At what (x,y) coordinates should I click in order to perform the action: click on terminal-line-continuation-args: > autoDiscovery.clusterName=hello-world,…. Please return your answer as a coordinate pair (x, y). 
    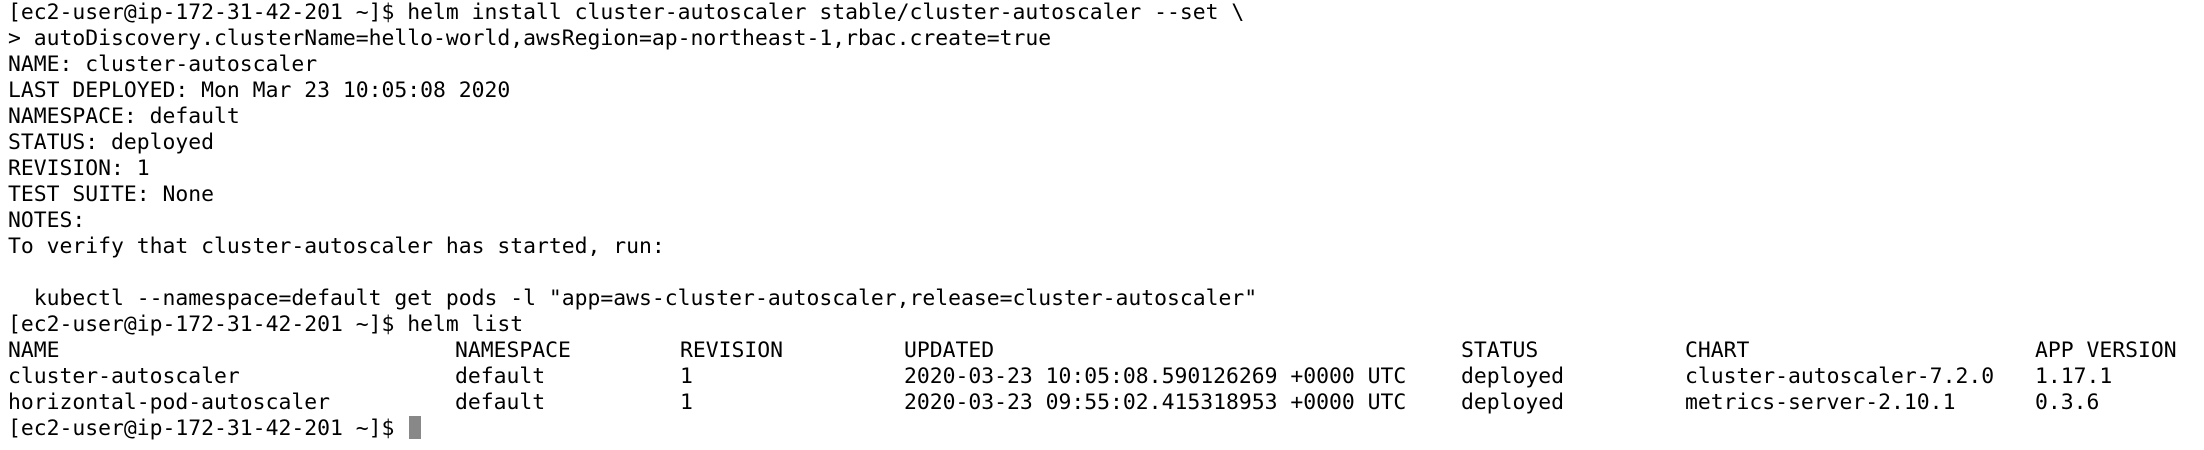
    Looking at the image, I should click on (530, 38).